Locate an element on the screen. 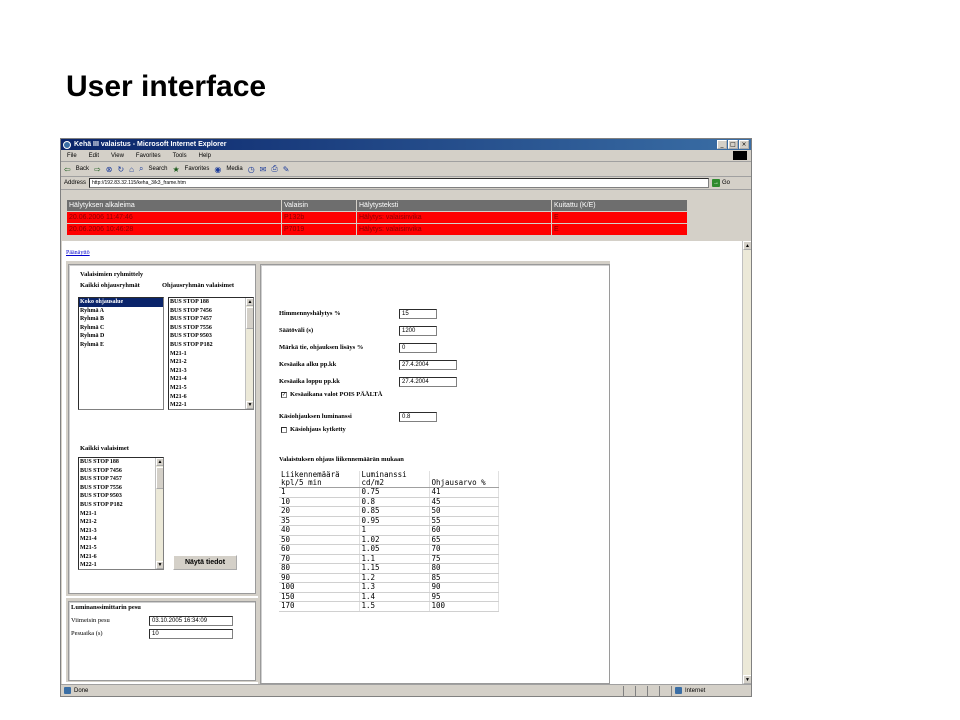 The image size is (960, 720). media-button: Media is located at coordinates (234, 169).